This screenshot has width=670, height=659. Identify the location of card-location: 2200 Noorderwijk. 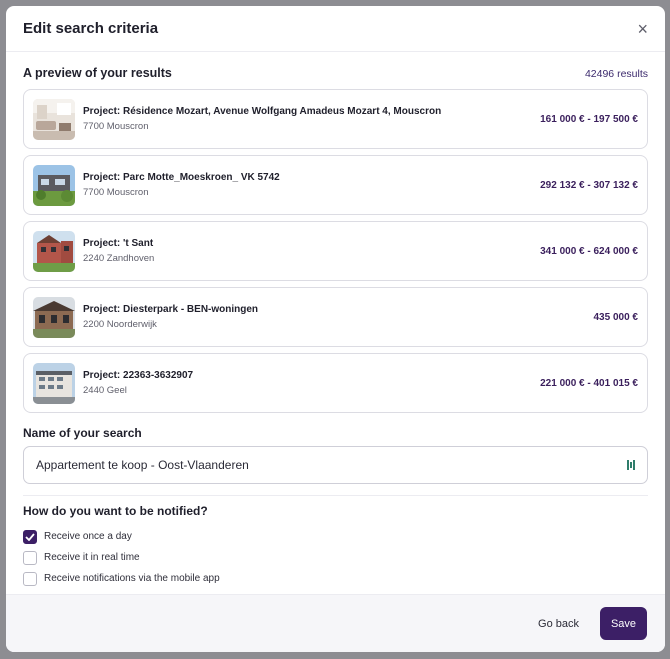
(120, 324).